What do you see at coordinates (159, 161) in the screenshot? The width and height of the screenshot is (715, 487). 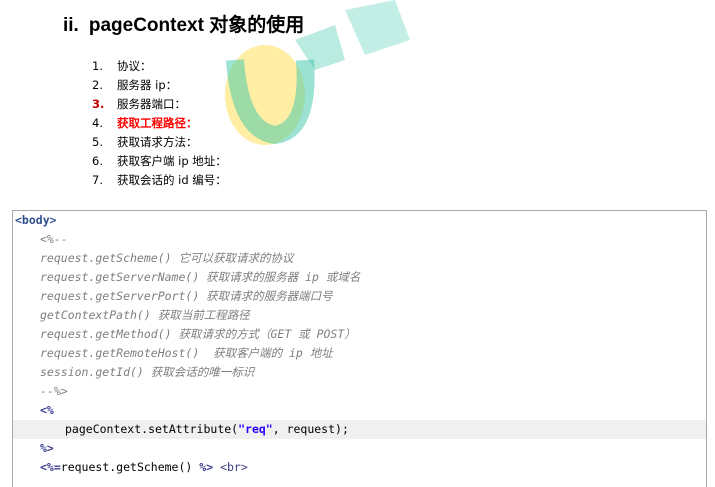 I see `list-item: 6. 获取客户端 ip 地址：` at bounding box center [159, 161].